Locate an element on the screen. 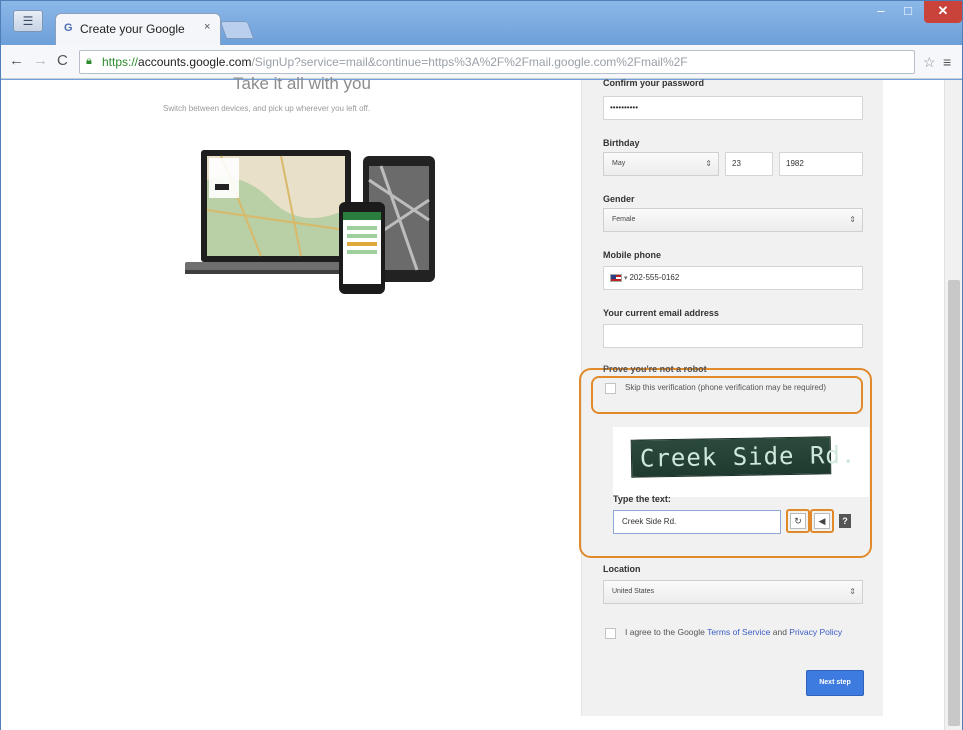  privacy-policy-link: Privacy Policy is located at coordinates (815, 632).